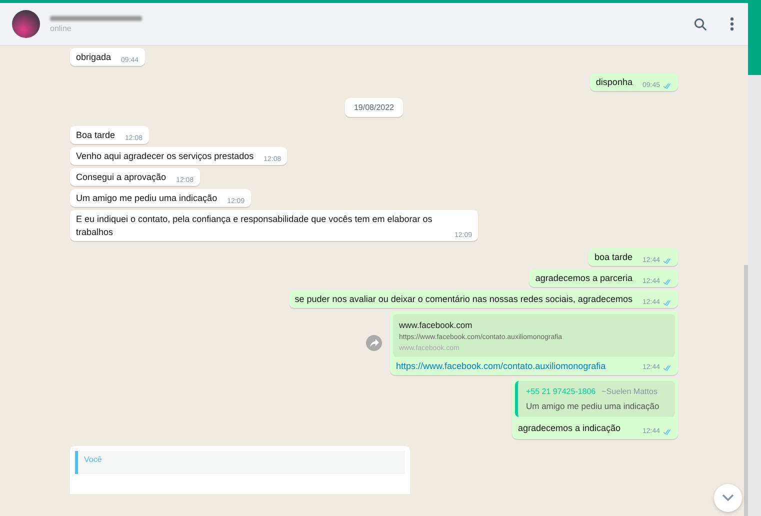 This screenshot has height=516, width=761. What do you see at coordinates (121, 177) in the screenshot?
I see `message-text: Consegui a aprovação` at bounding box center [121, 177].